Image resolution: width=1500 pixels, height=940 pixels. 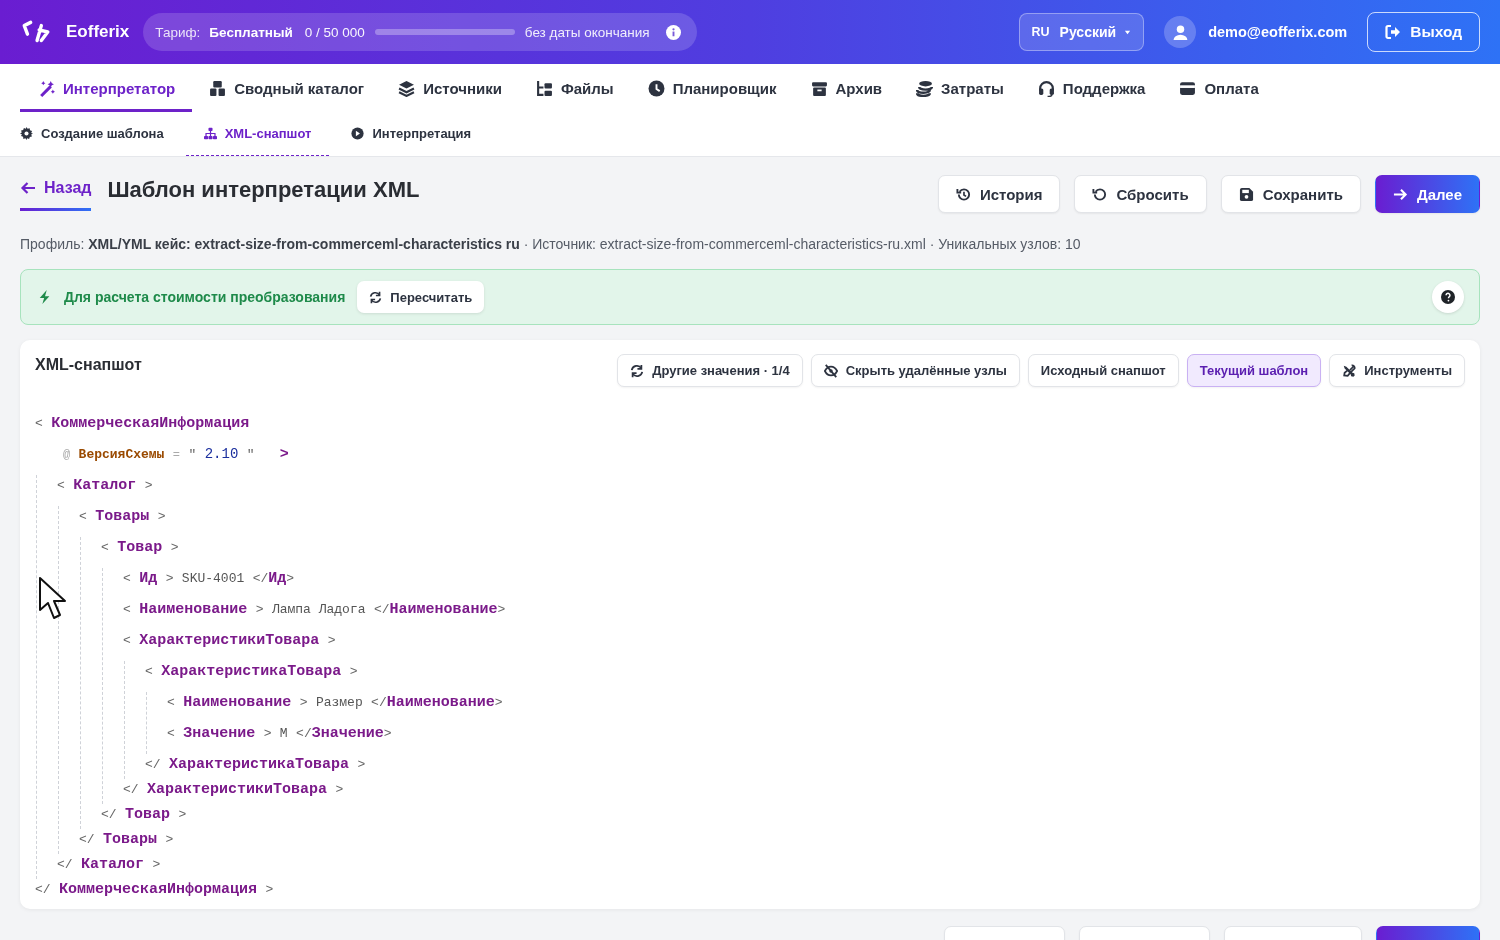 I want to click on xml-line: </ Товары >, so click(x=126, y=840).